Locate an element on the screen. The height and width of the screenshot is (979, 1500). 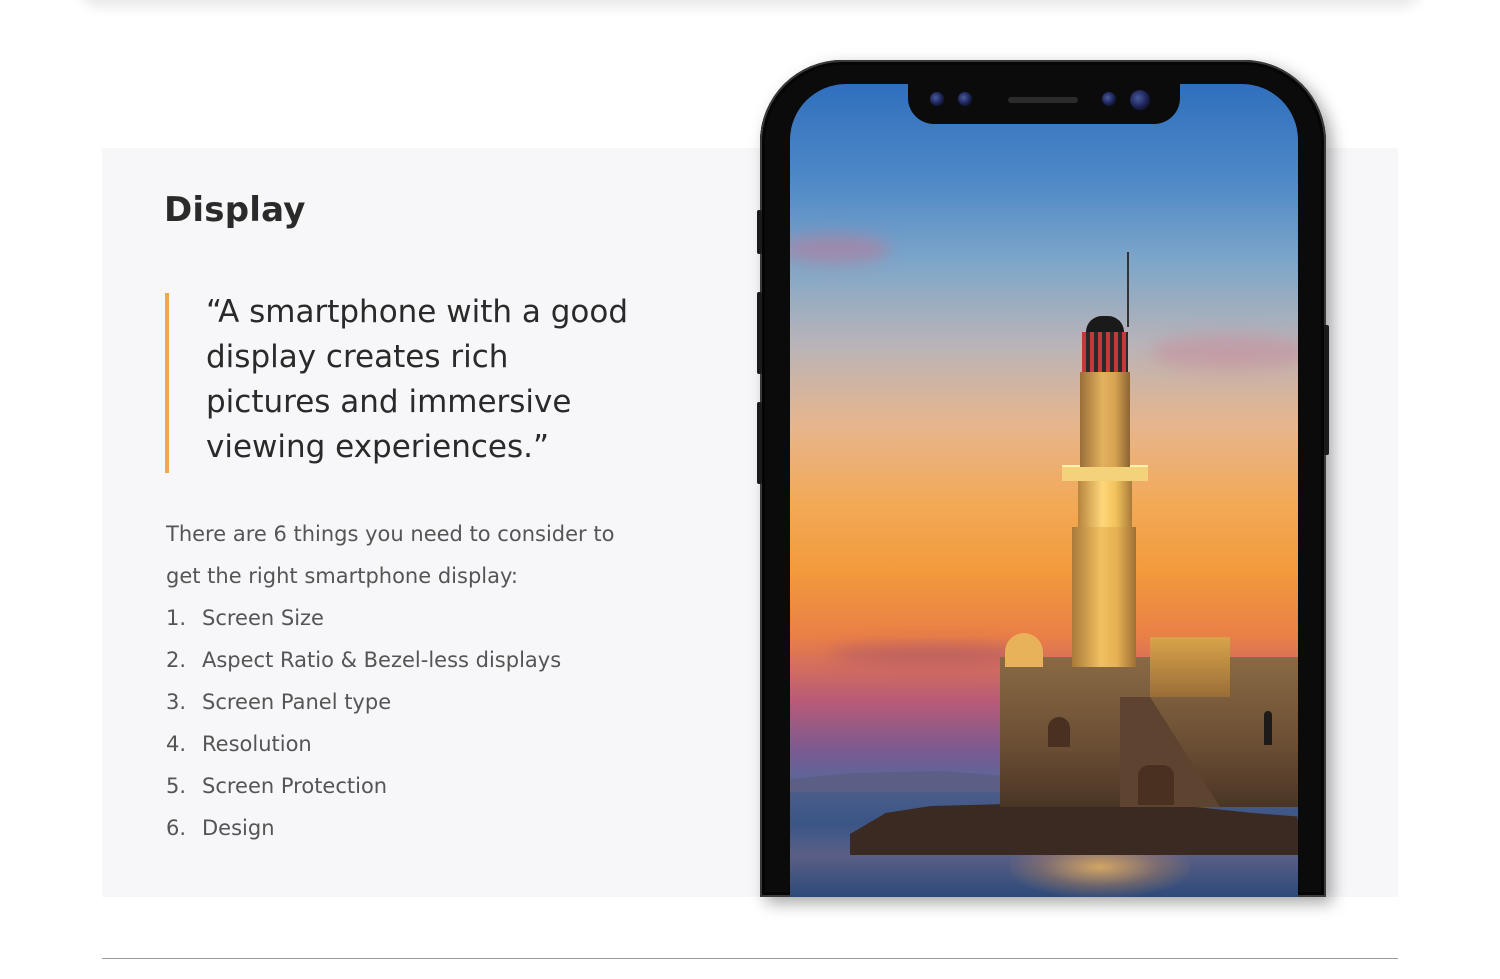
list-item-label: Screen Panel type is located at coordinates (297, 702).